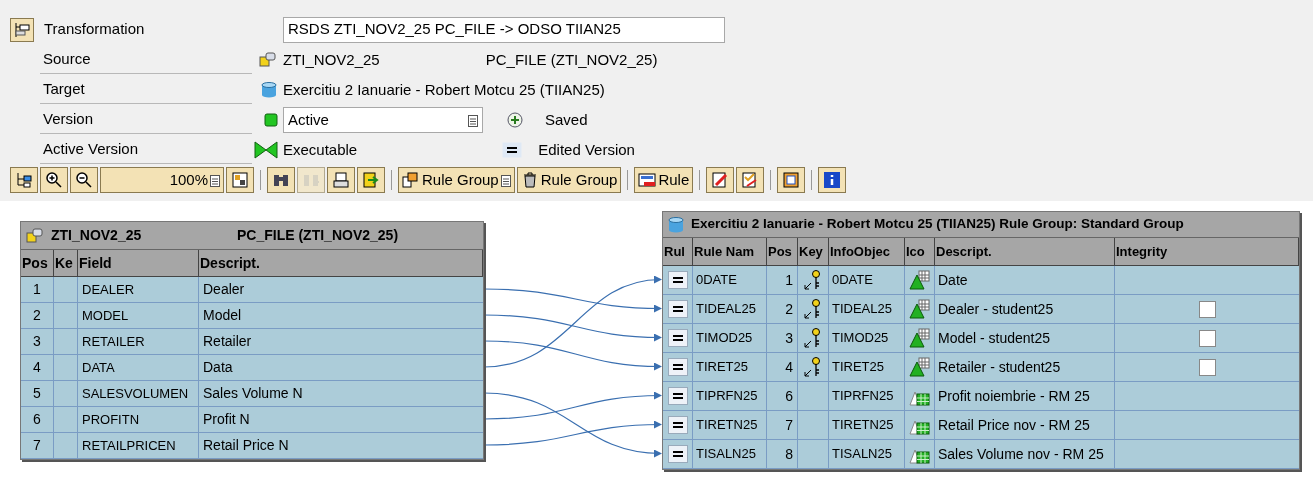 This screenshot has height=481, width=1313. What do you see at coordinates (456, 180) in the screenshot?
I see `dropdown-button: Rule Group` at bounding box center [456, 180].